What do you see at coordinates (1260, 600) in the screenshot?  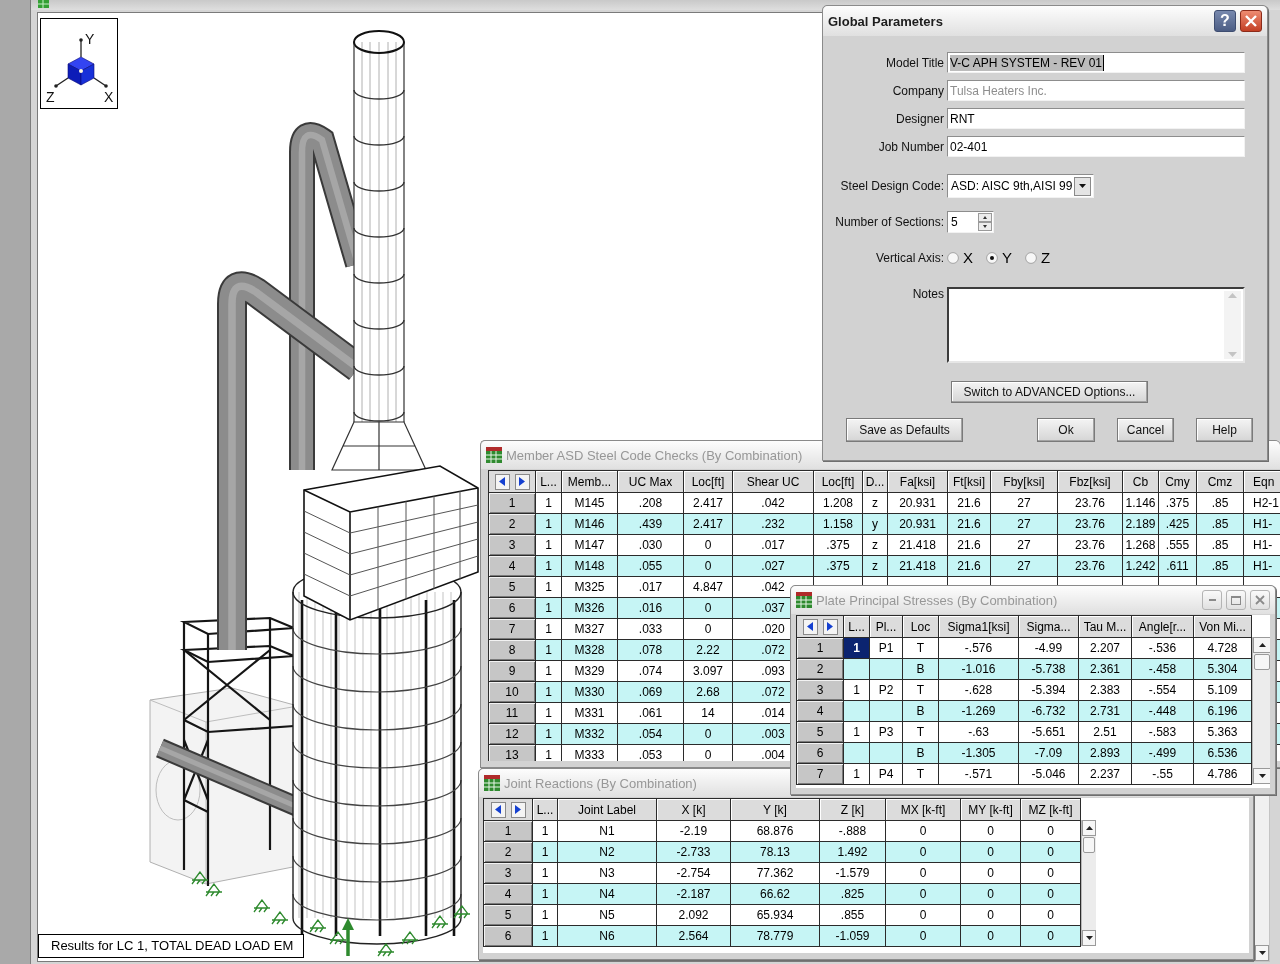 I see `close-icon` at bounding box center [1260, 600].